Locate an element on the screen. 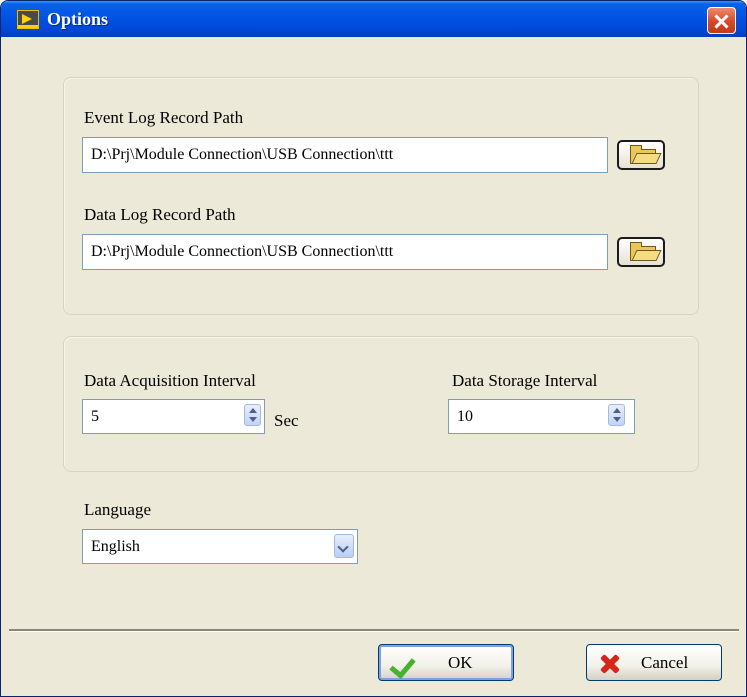 This screenshot has height=697, width=747. acquisition-interval-input: 5 is located at coordinates (173, 416).